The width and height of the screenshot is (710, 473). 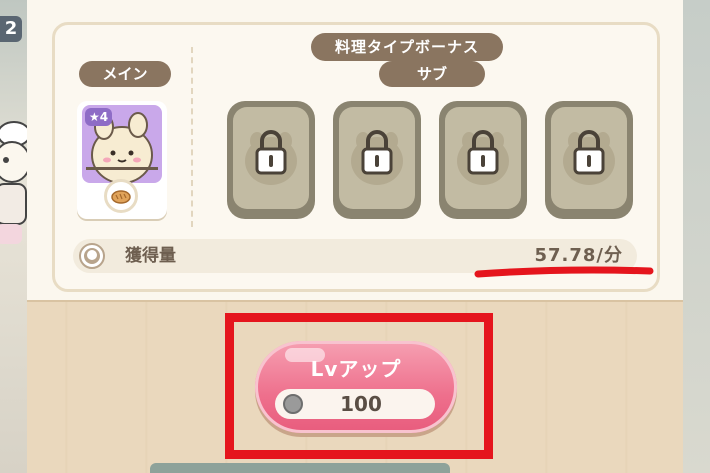 I want to click on bread-icon, so click(x=121, y=196).